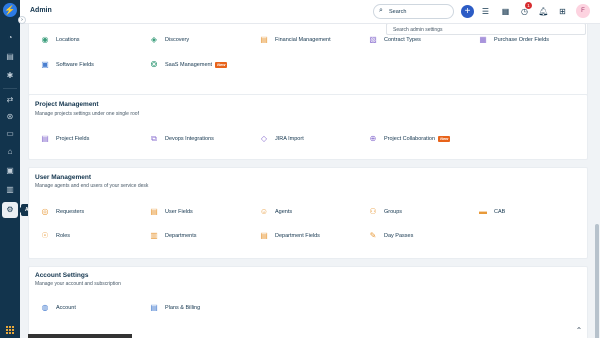 This screenshot has width=600, height=338. Describe the element at coordinates (22, 20) in the screenshot. I see `collapse-toggle-icon: ›` at that location.